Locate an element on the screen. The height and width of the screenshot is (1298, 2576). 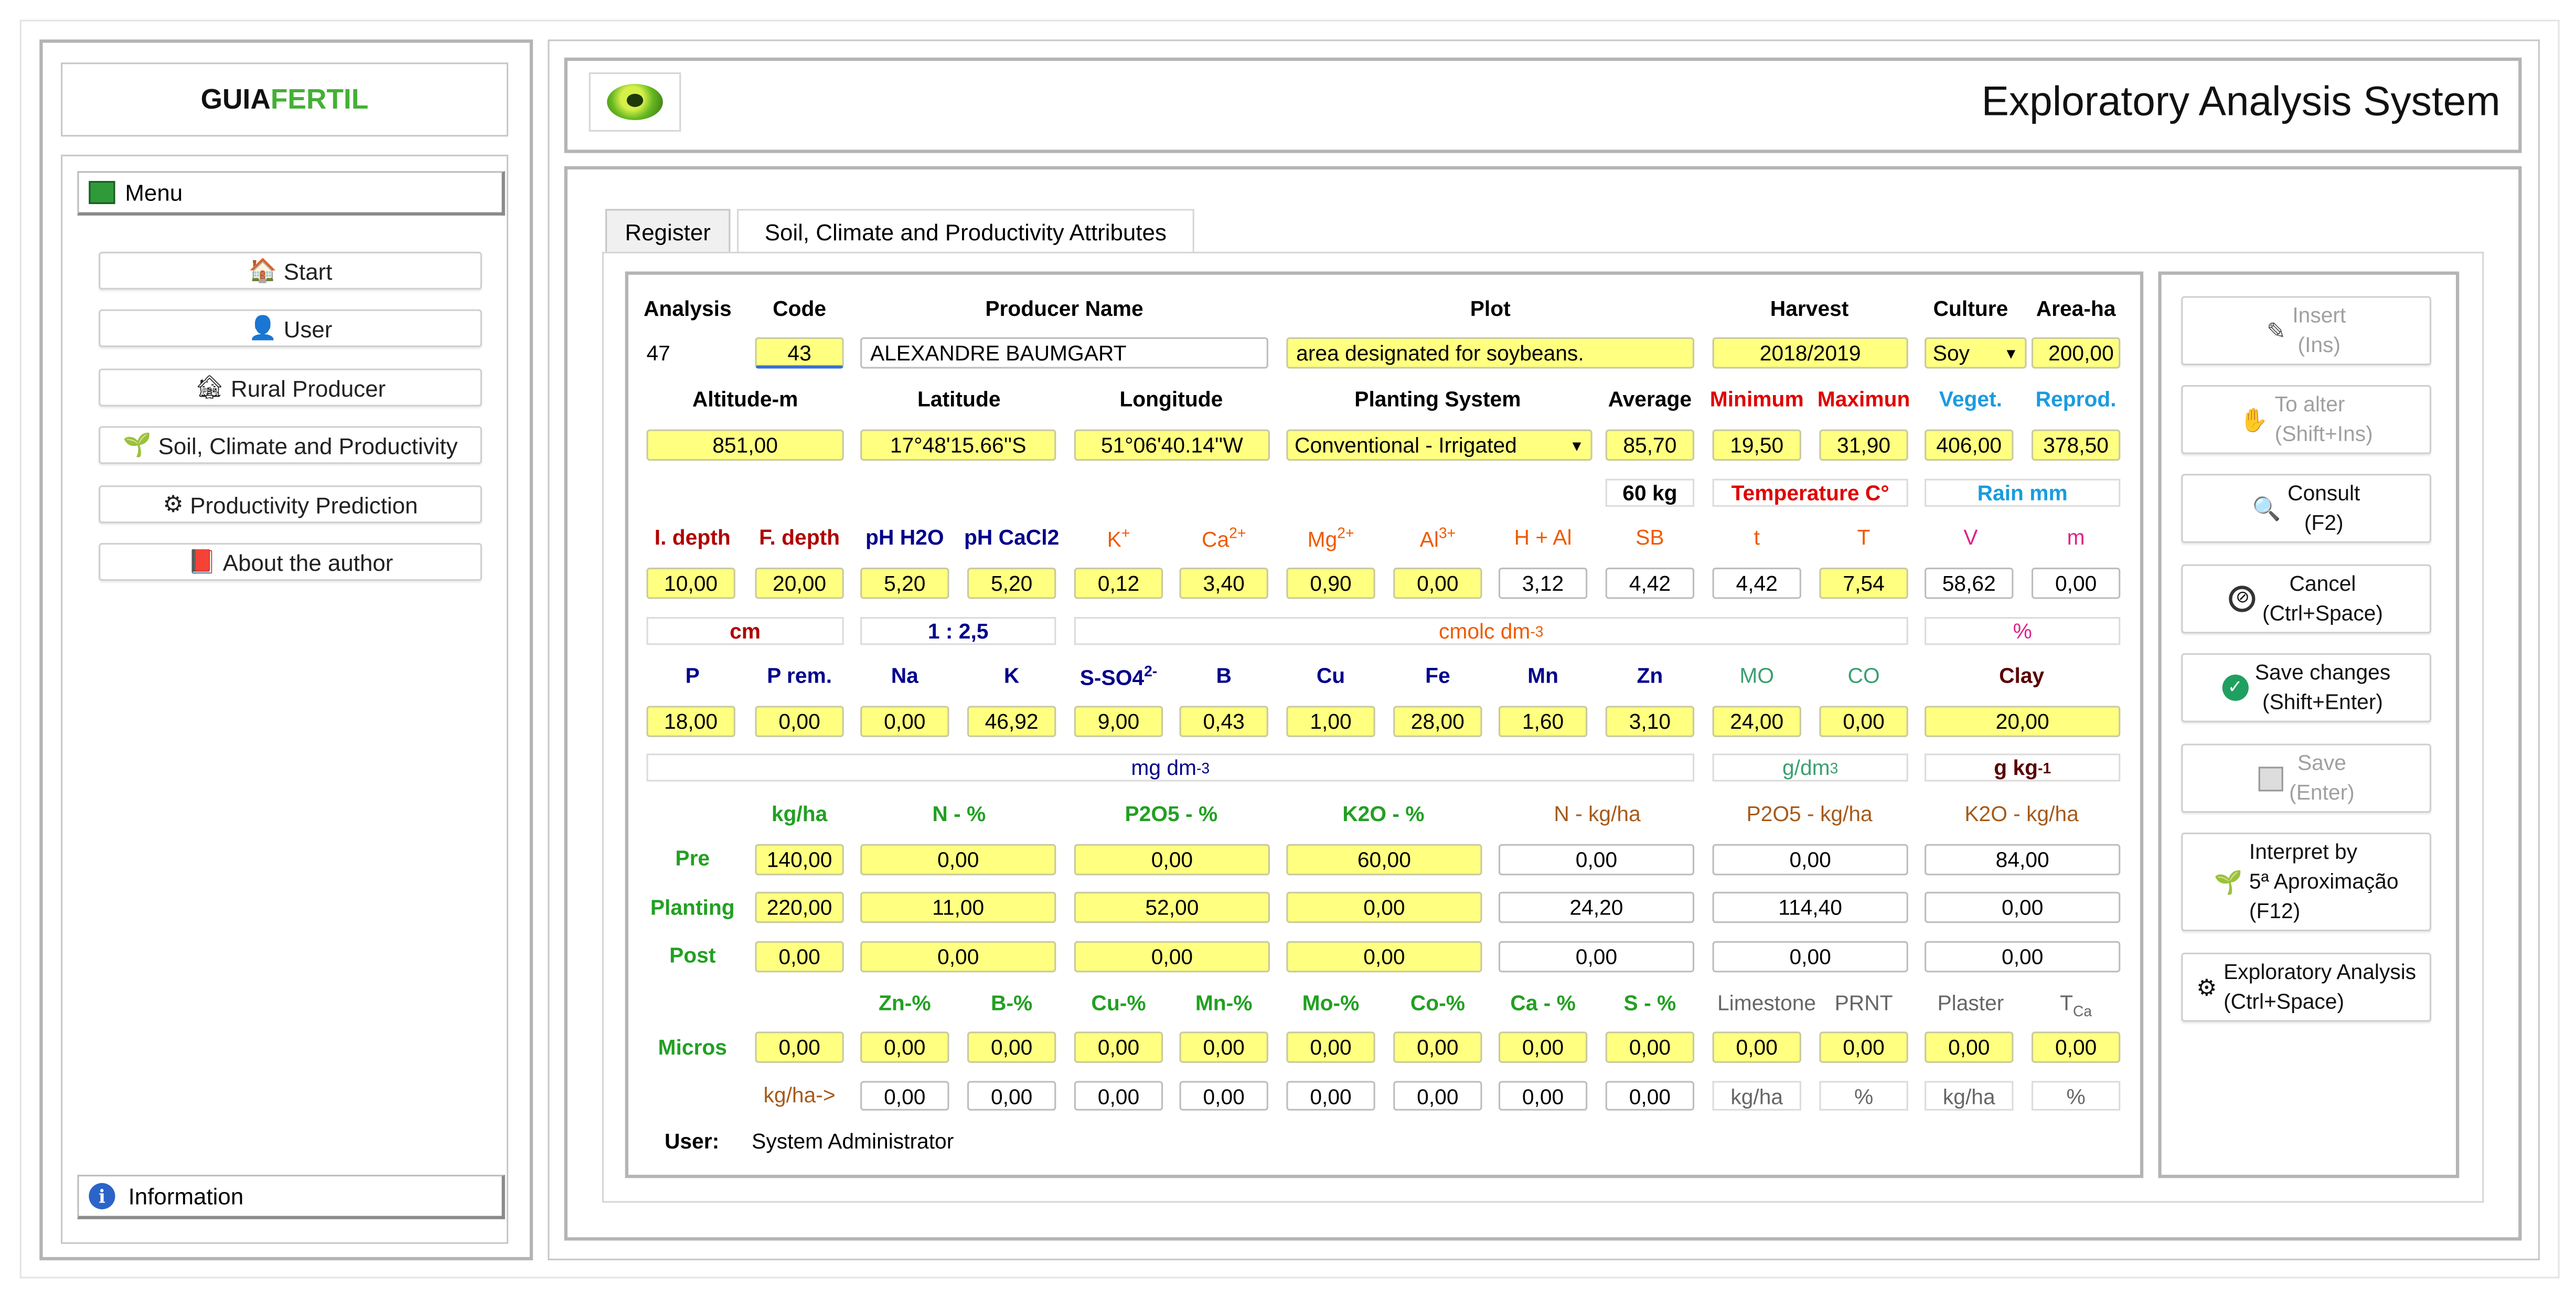
cu-field: 1,00 is located at coordinates (1330, 721).